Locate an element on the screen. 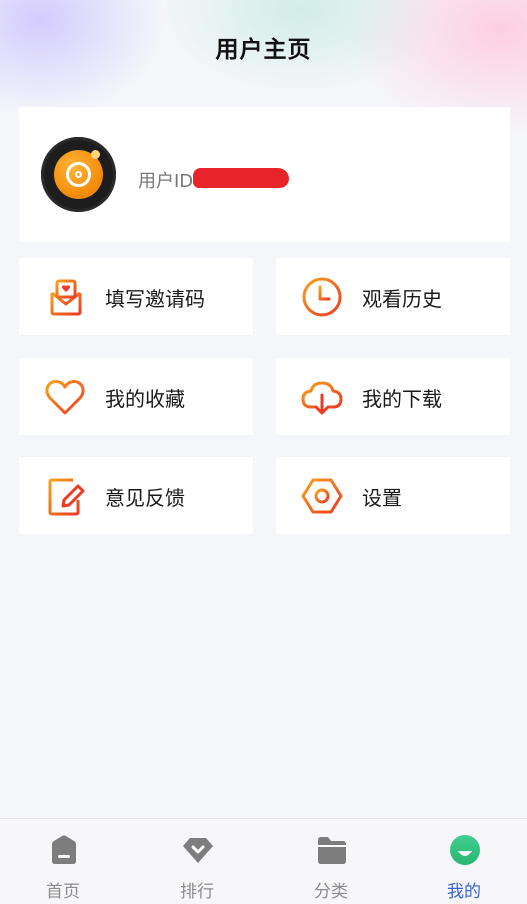 Image resolution: width=527 pixels, height=904 pixels. menu-item-downloads: 我的下载 is located at coordinates (393, 396).